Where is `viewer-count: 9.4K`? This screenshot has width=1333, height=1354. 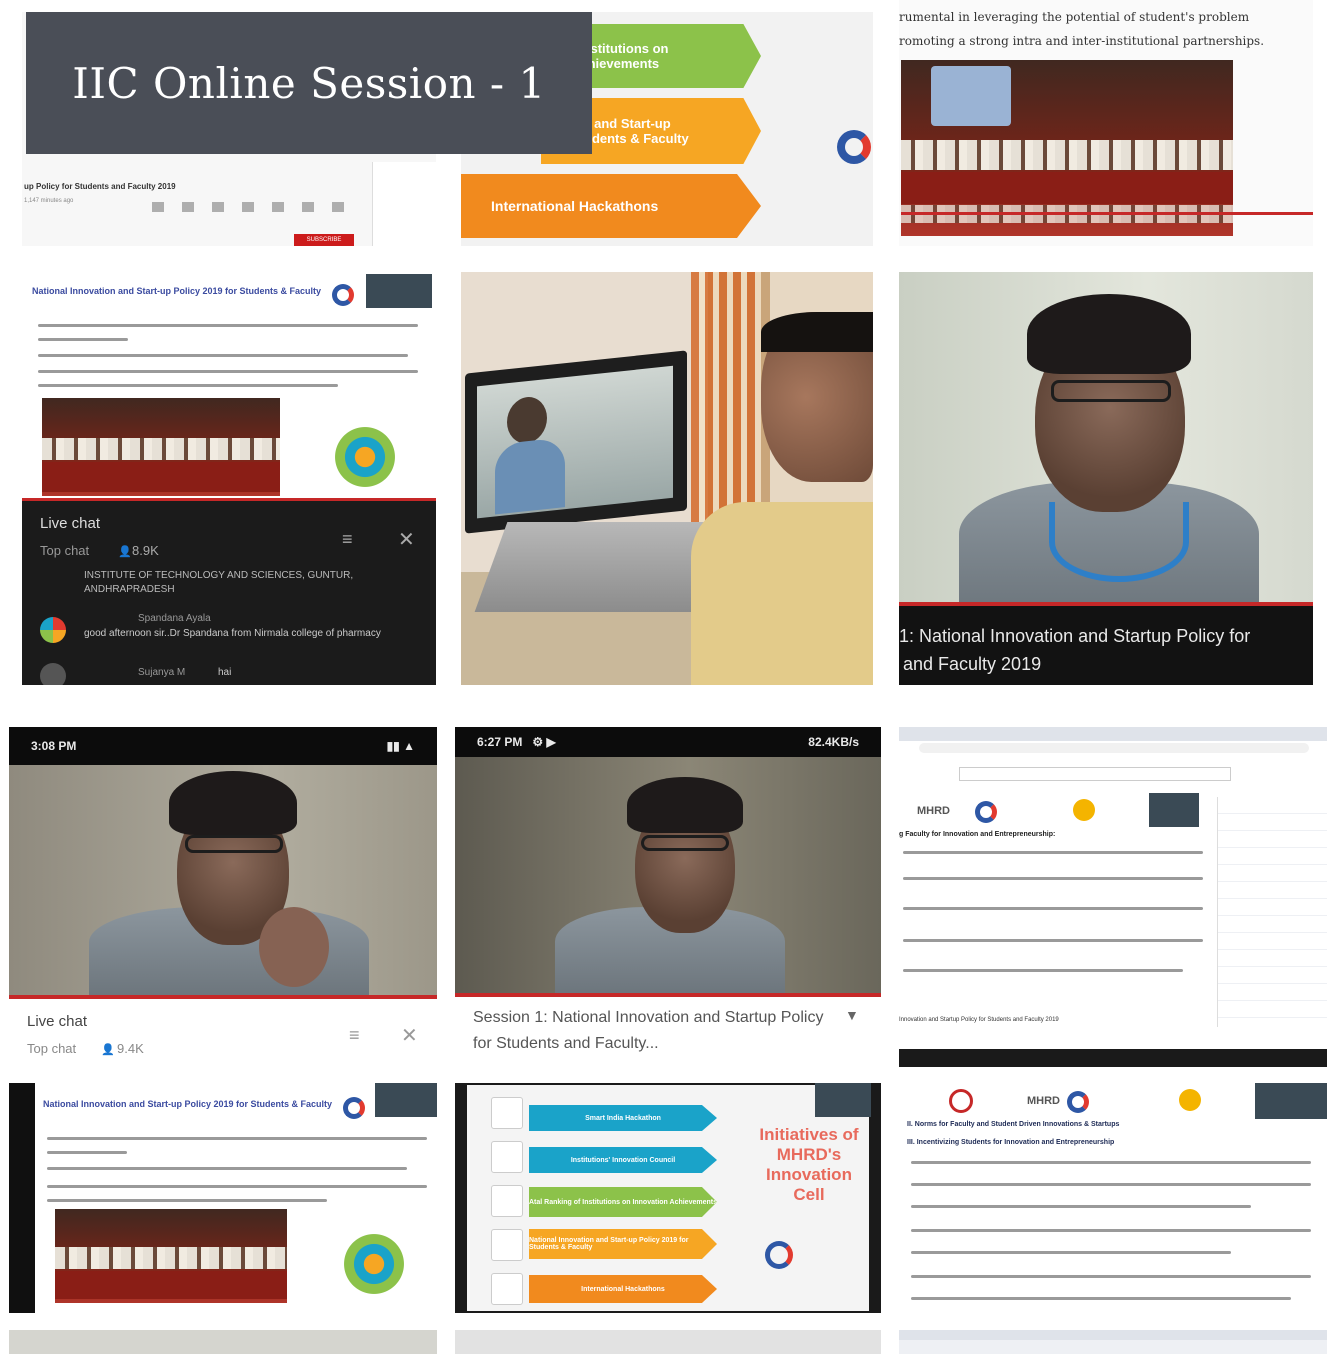
viewer-count: 9.4K is located at coordinates (130, 1048).